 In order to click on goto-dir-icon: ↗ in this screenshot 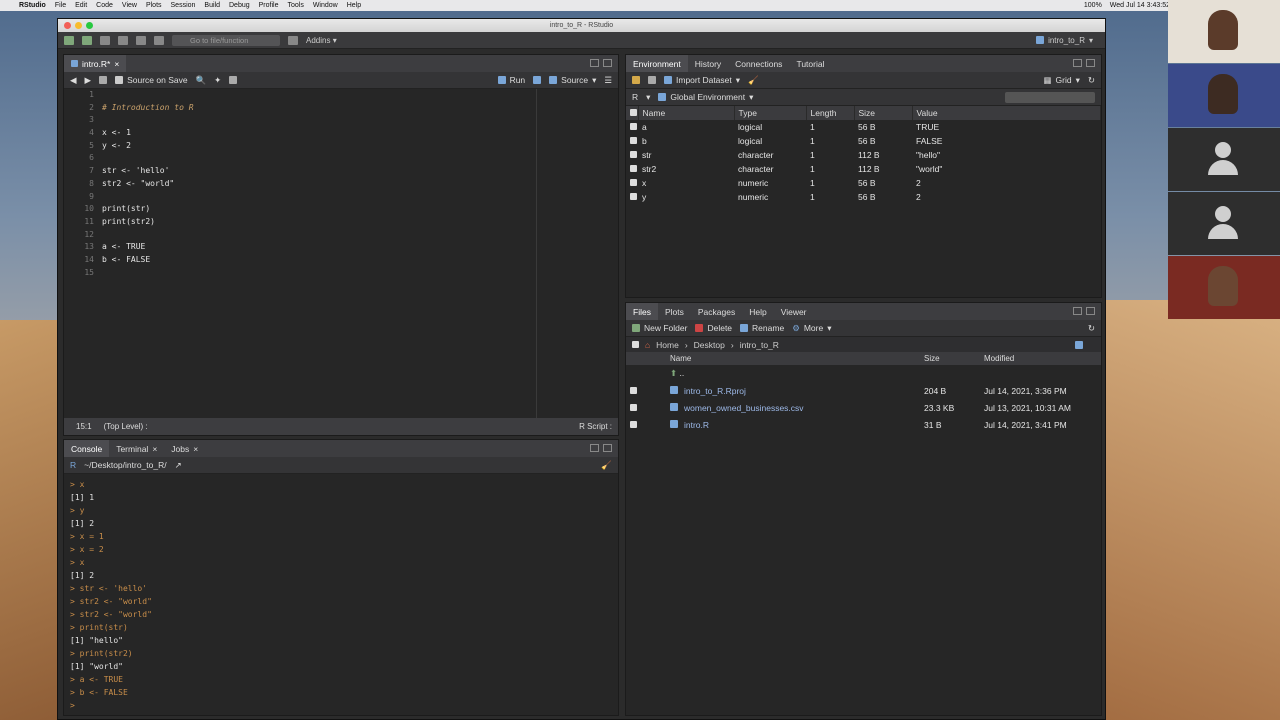, I will do `click(178, 465)`.